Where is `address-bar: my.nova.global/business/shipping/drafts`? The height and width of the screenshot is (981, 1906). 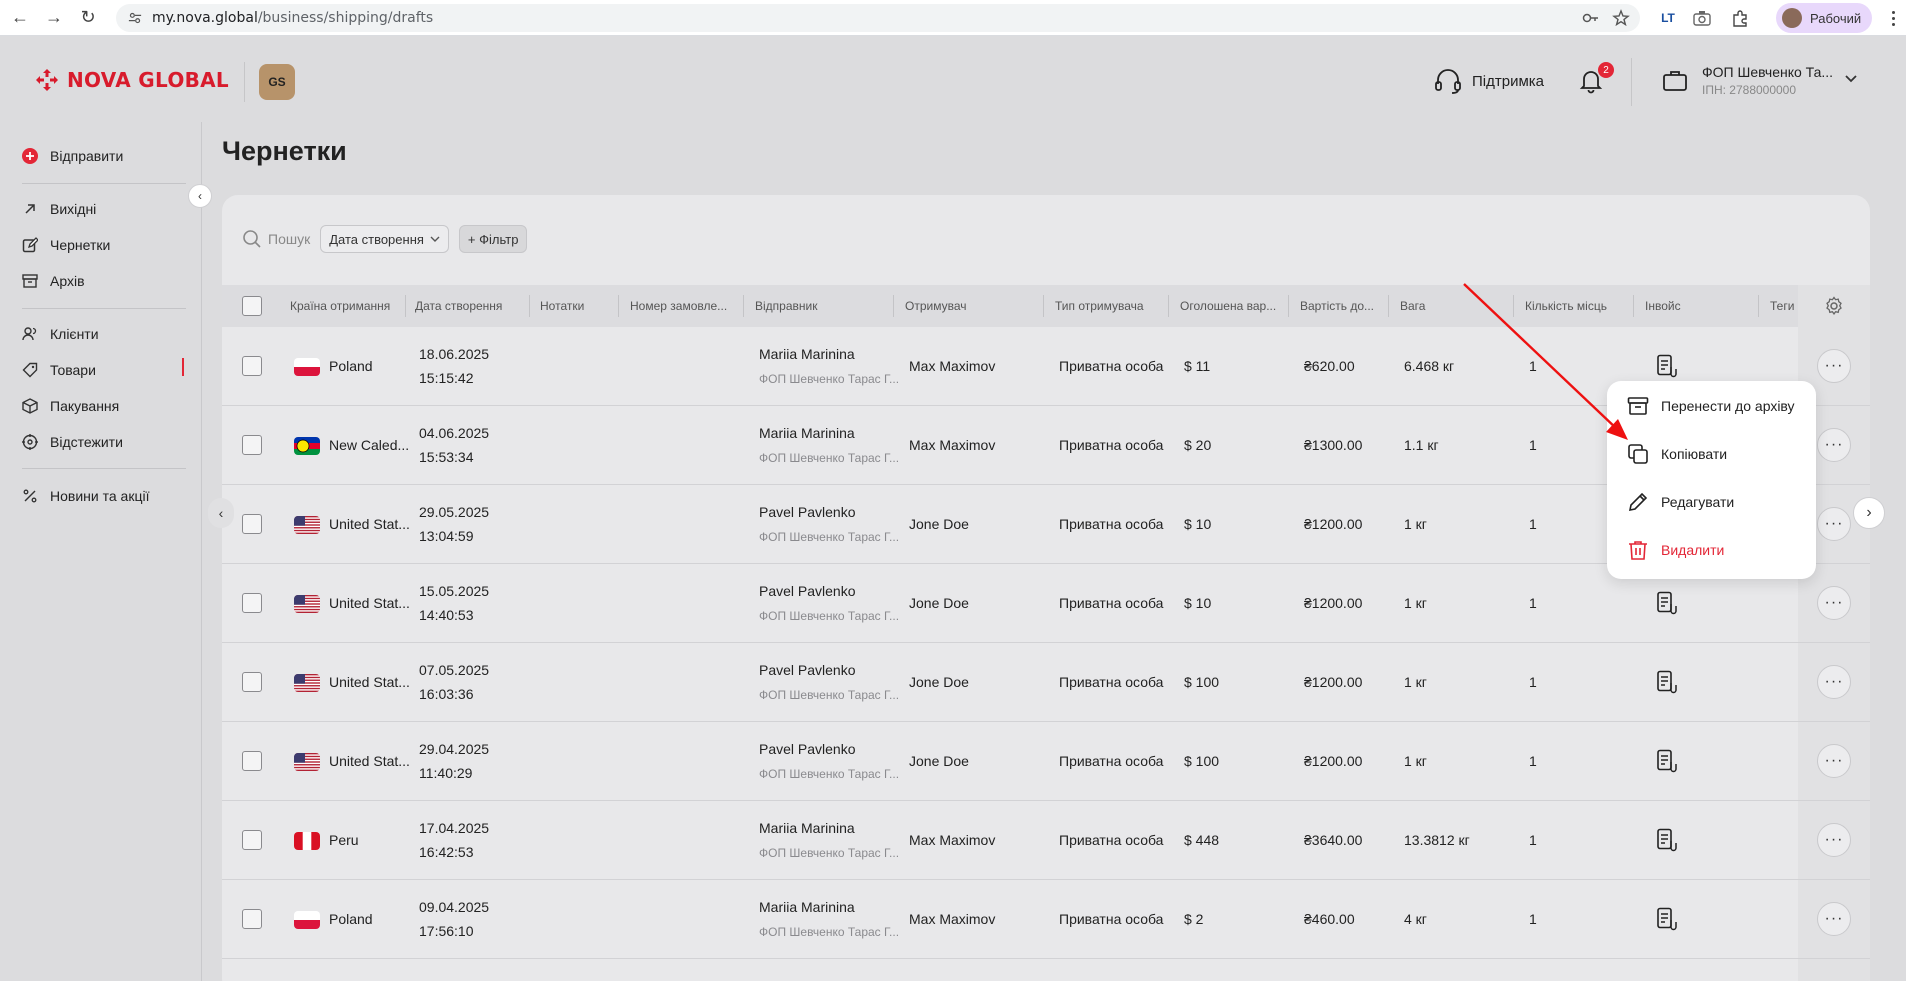
address-bar: my.nova.global/business/shipping/drafts is located at coordinates (878, 18).